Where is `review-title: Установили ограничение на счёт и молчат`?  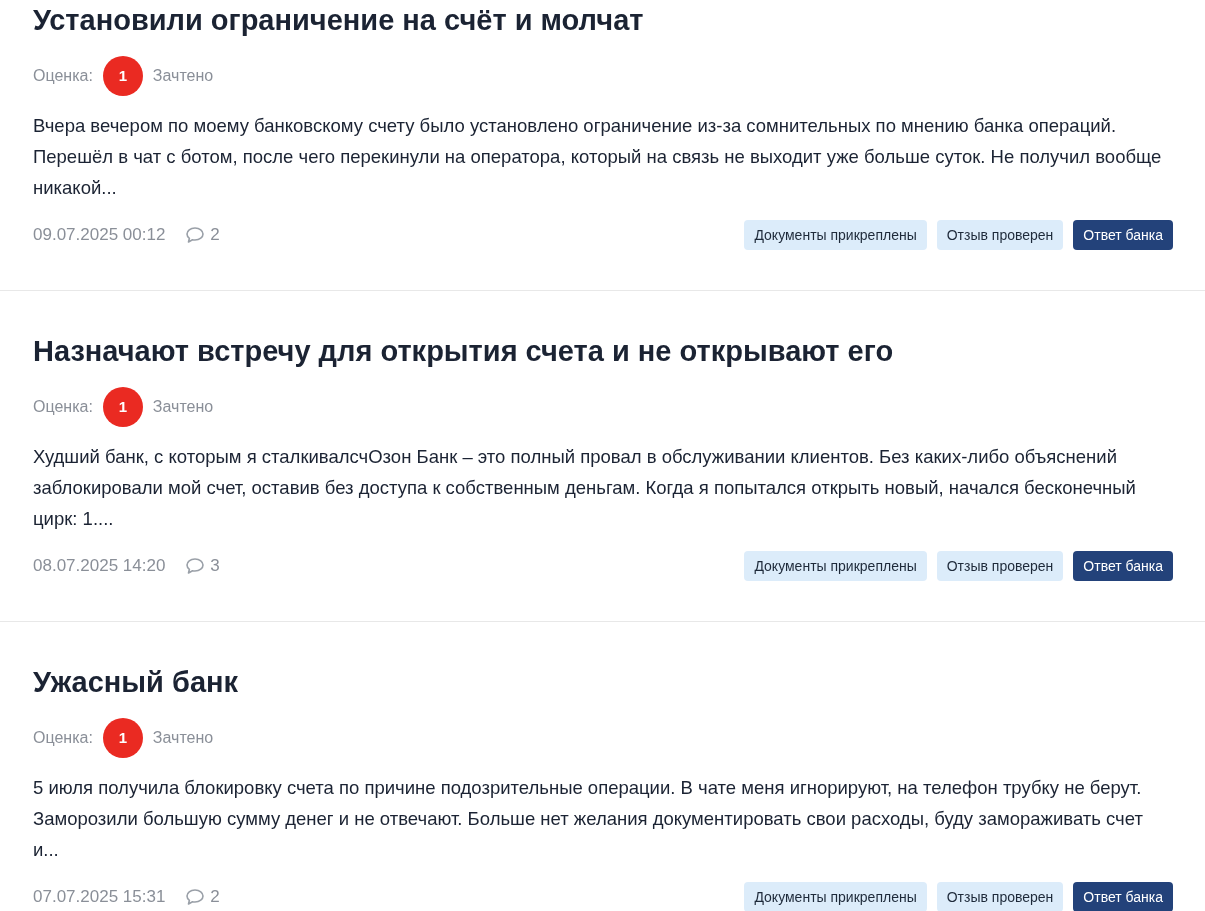 review-title: Установили ограничение на счёт и молчат is located at coordinates (603, 20).